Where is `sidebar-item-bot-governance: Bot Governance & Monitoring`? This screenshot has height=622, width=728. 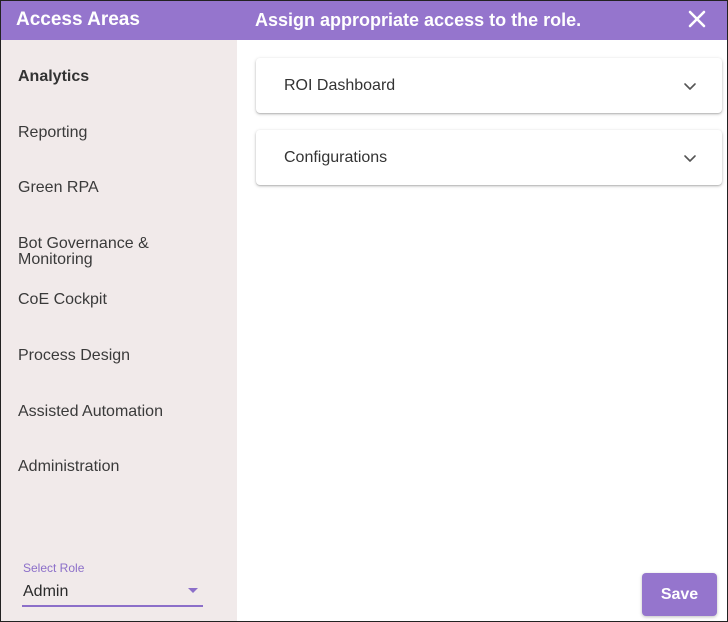
sidebar-item-bot-governance: Bot Governance & Monitoring is located at coordinates (118, 252).